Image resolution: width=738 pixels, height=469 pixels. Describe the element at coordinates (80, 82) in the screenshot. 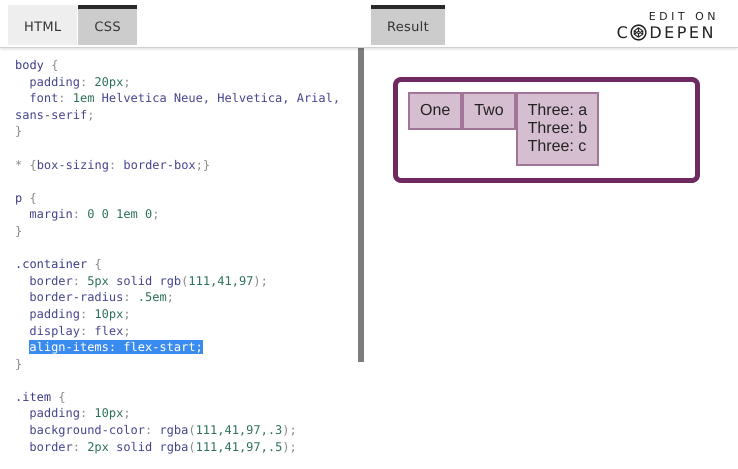

I see `code-line: padding: 20px;` at that location.